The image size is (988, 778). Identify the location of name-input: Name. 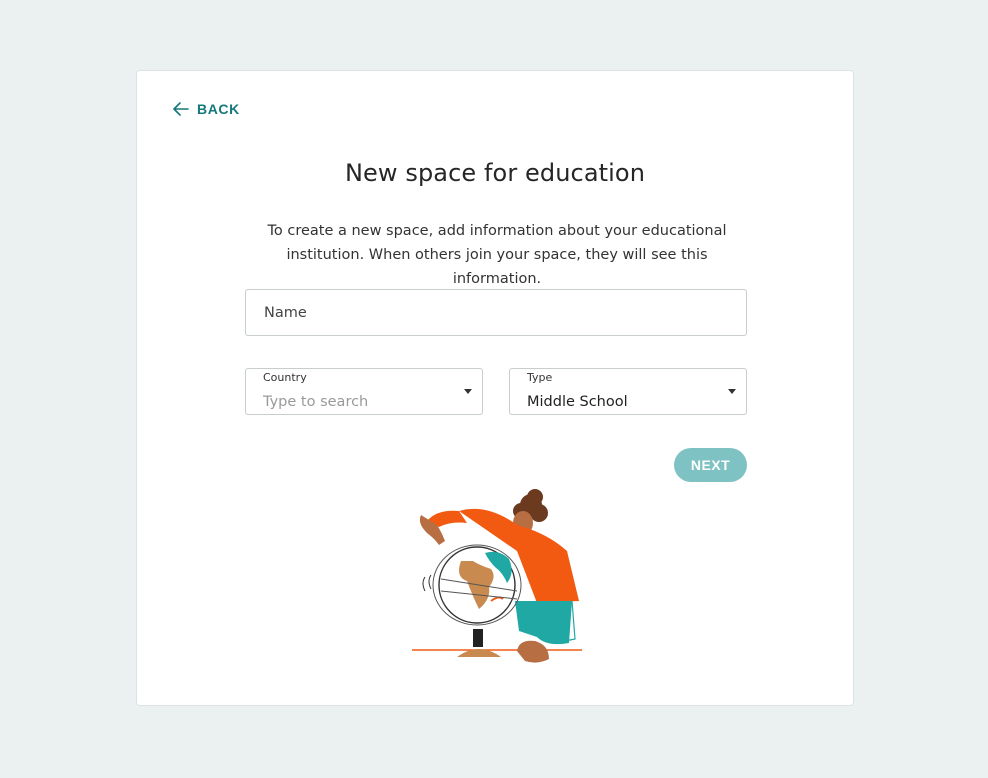
(496, 312).